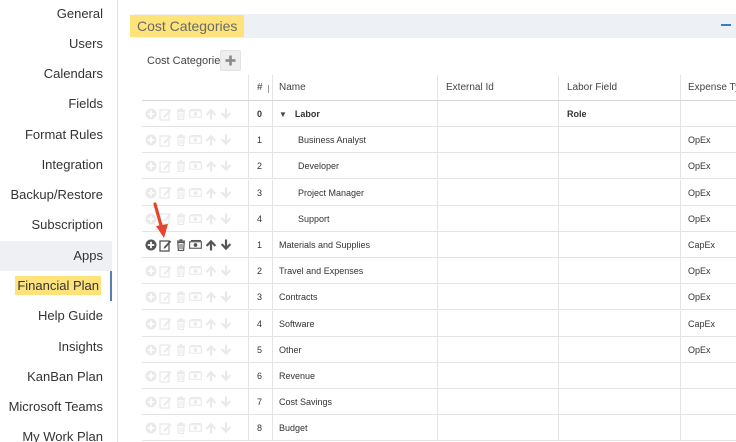  I want to click on row-name: Materials and Supplies, so click(354, 244).